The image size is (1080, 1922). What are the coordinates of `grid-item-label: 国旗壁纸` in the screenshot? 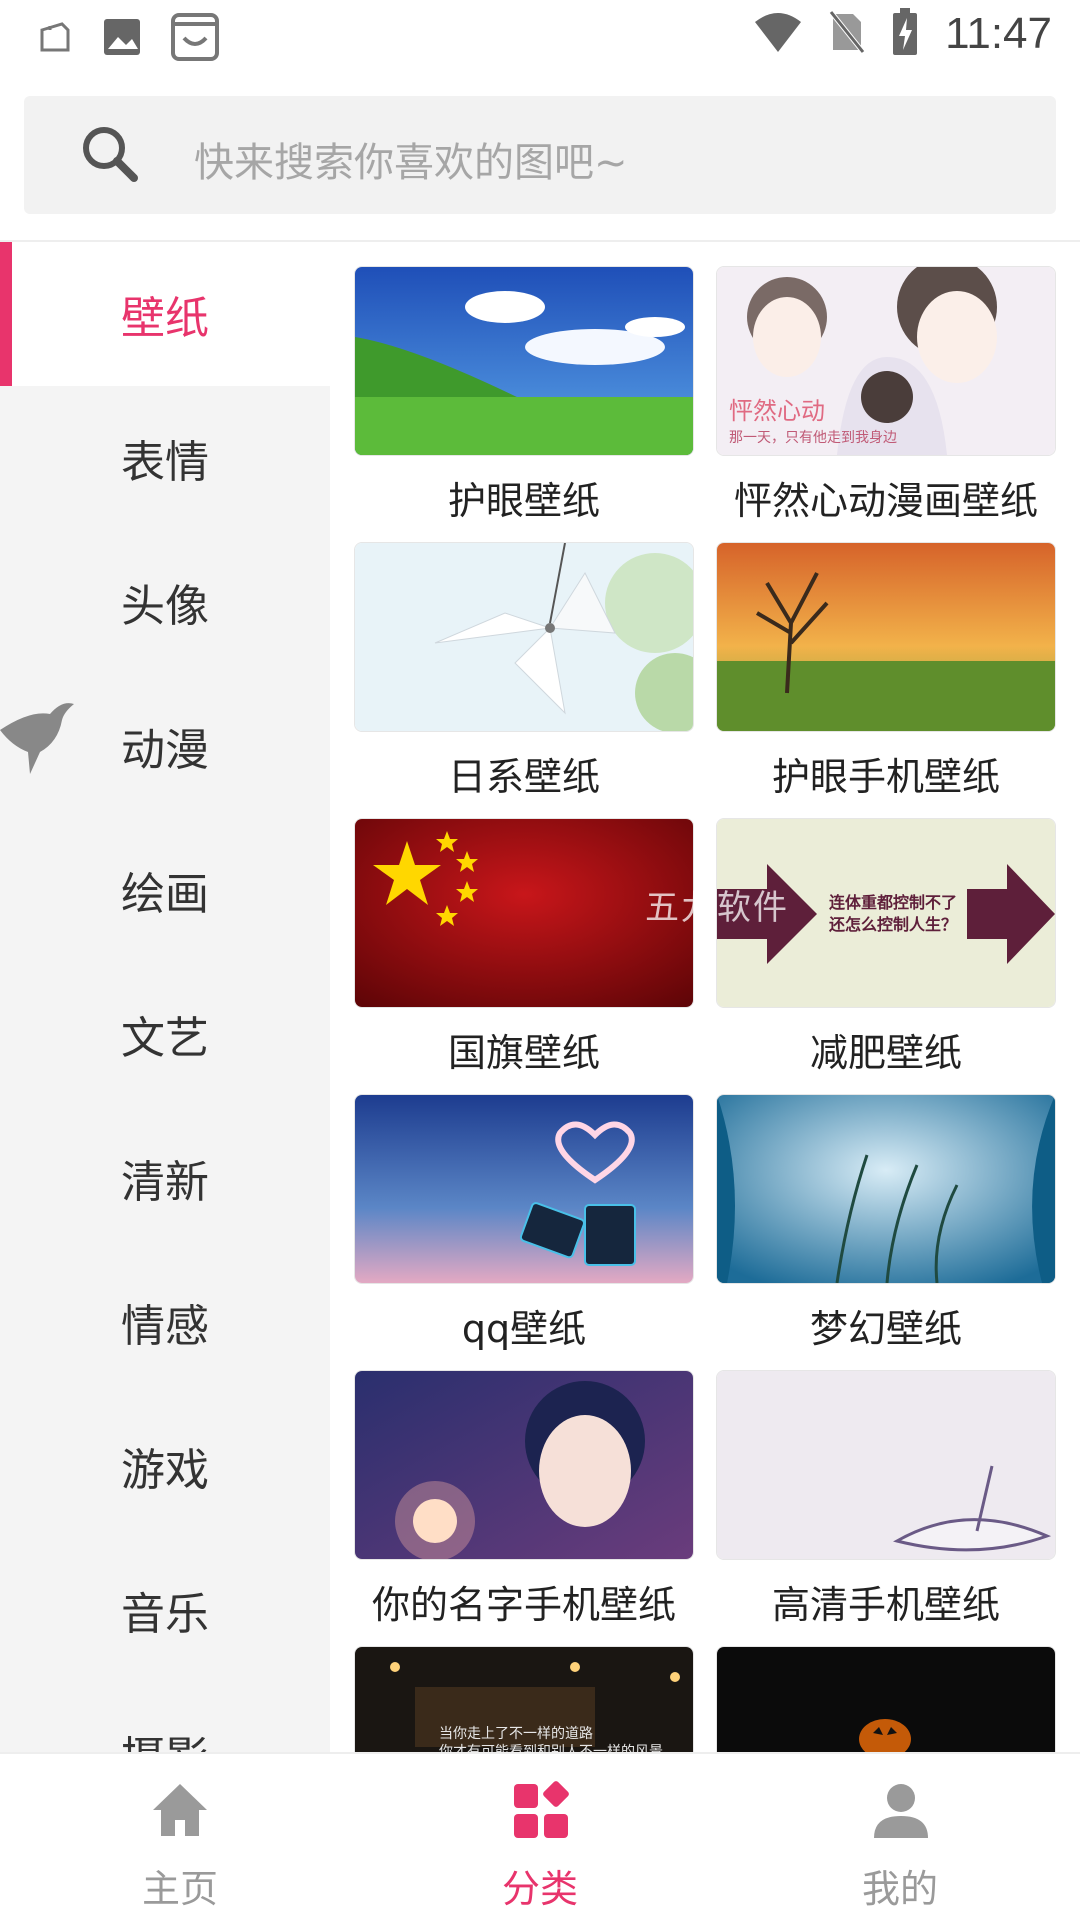 It's located at (523, 1053).